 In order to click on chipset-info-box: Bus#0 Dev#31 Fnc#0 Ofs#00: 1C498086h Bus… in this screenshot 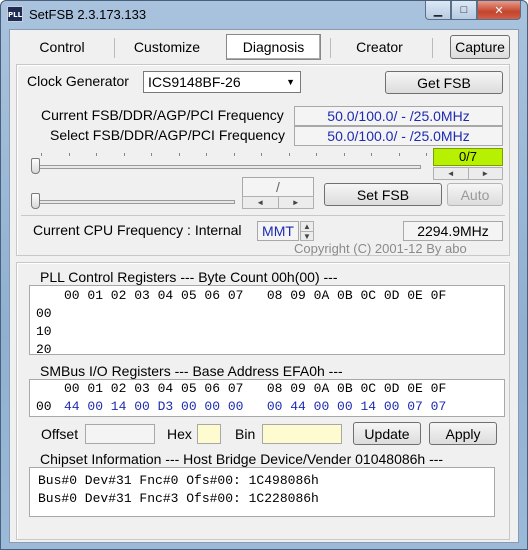, I will do `click(262, 492)`.